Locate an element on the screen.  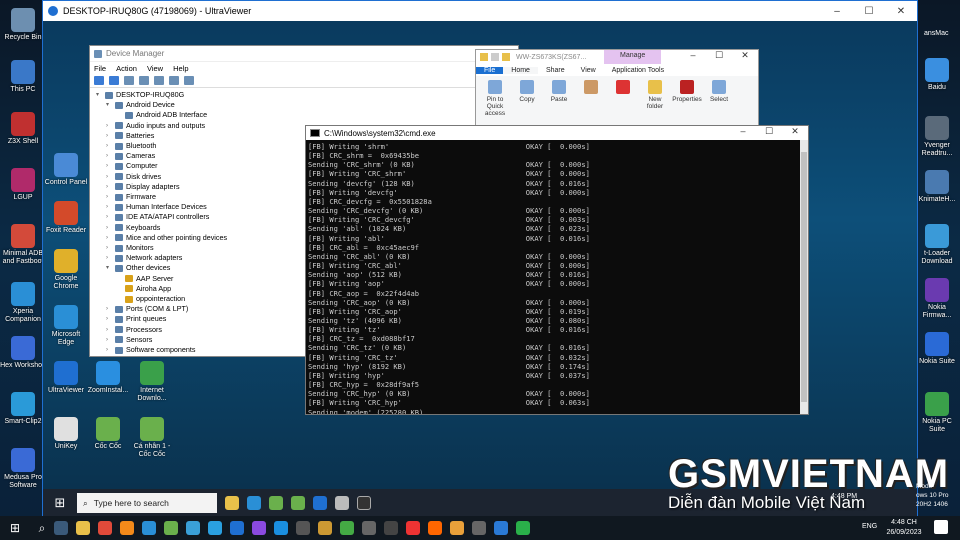
paste-button: Paste is located at coordinates (559, 91).